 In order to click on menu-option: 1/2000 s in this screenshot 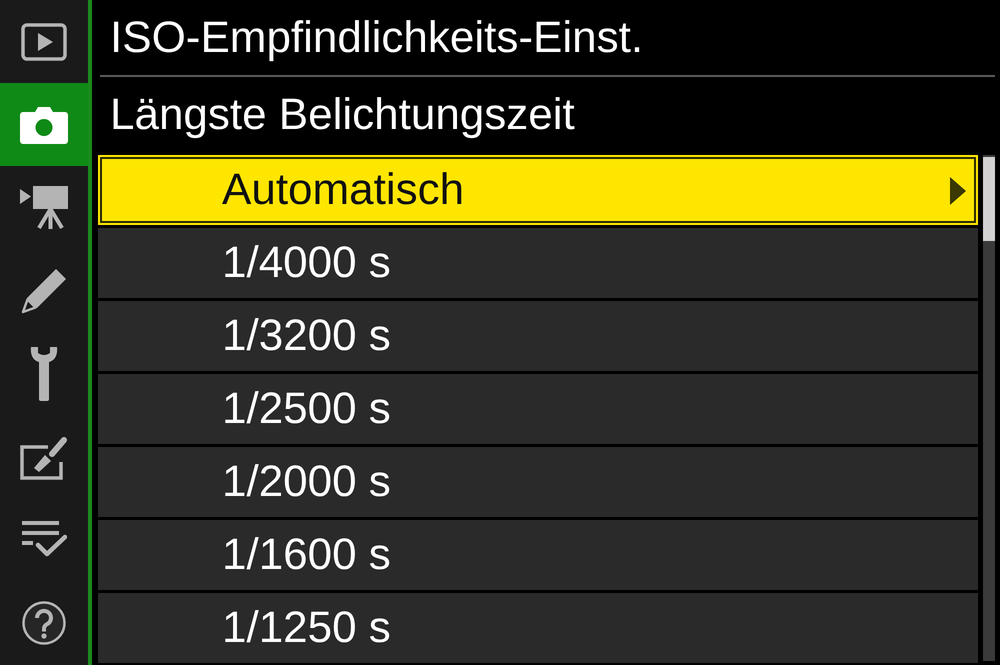, I will do `click(538, 482)`.